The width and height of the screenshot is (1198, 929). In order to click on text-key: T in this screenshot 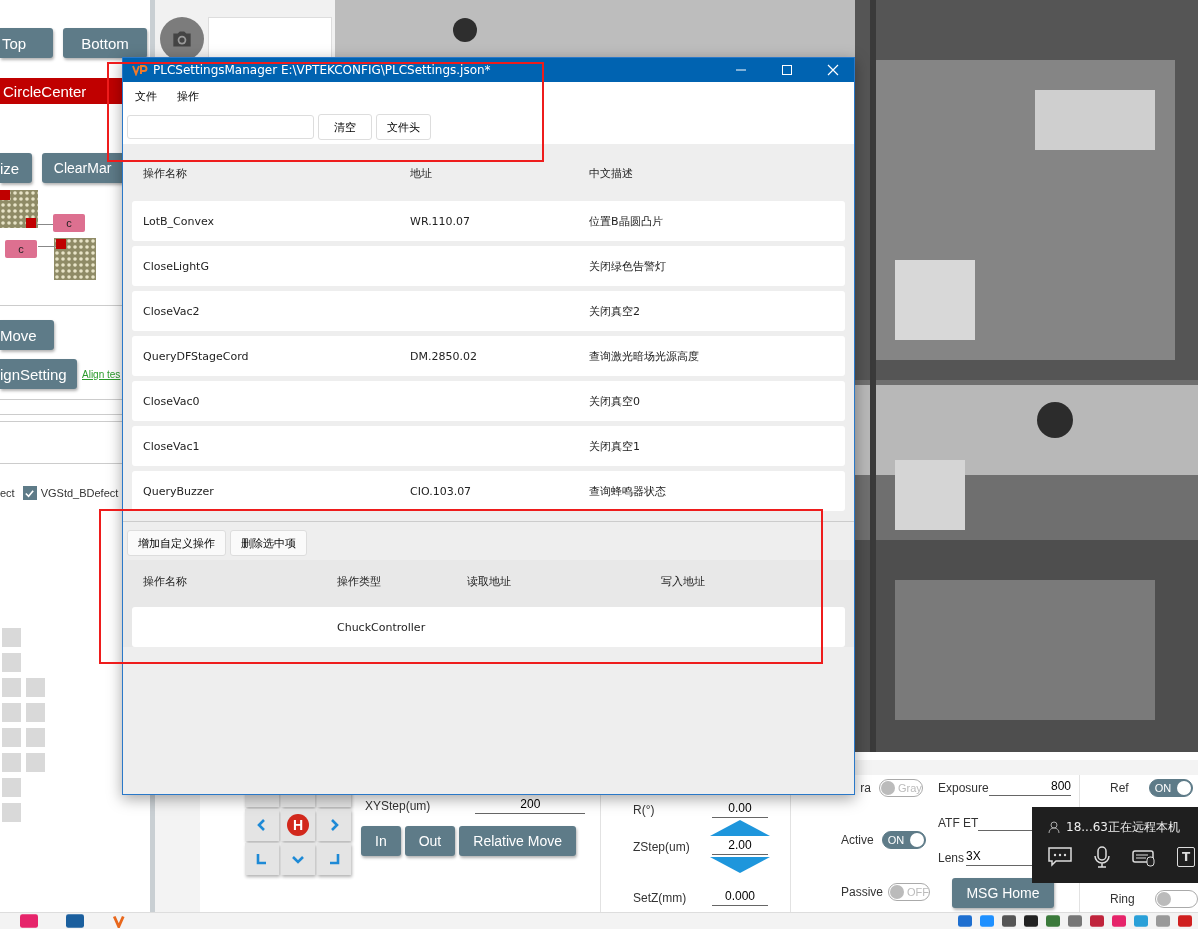, I will do `click(1186, 857)`.